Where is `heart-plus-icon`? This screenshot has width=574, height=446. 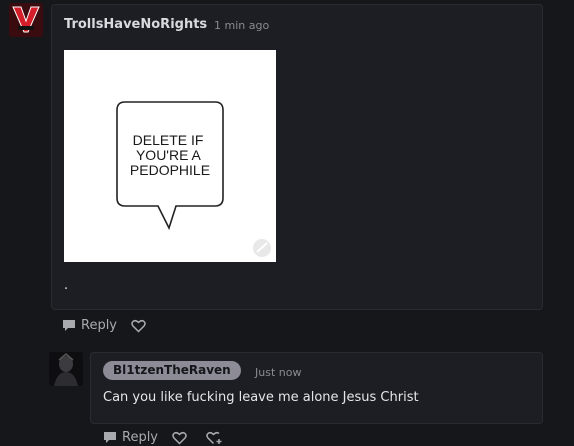 heart-plus-icon is located at coordinates (214, 437).